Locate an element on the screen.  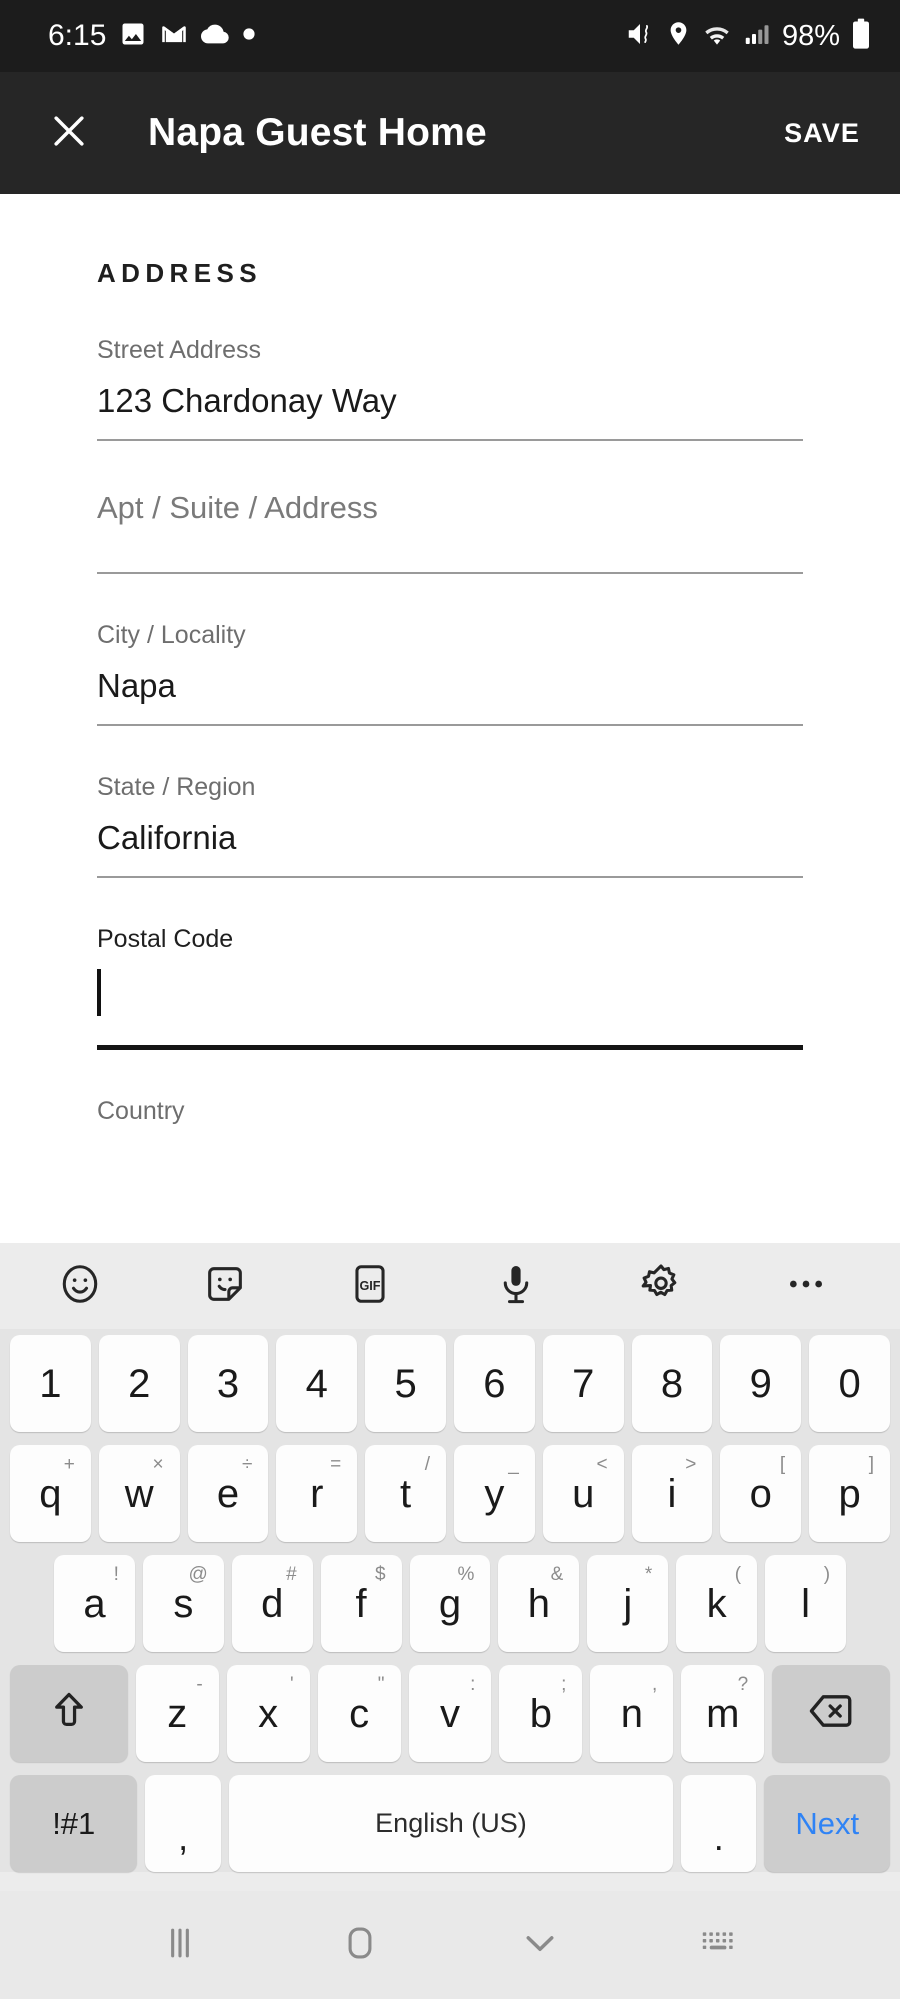
key-h: & h is located at coordinates (539, 1603).